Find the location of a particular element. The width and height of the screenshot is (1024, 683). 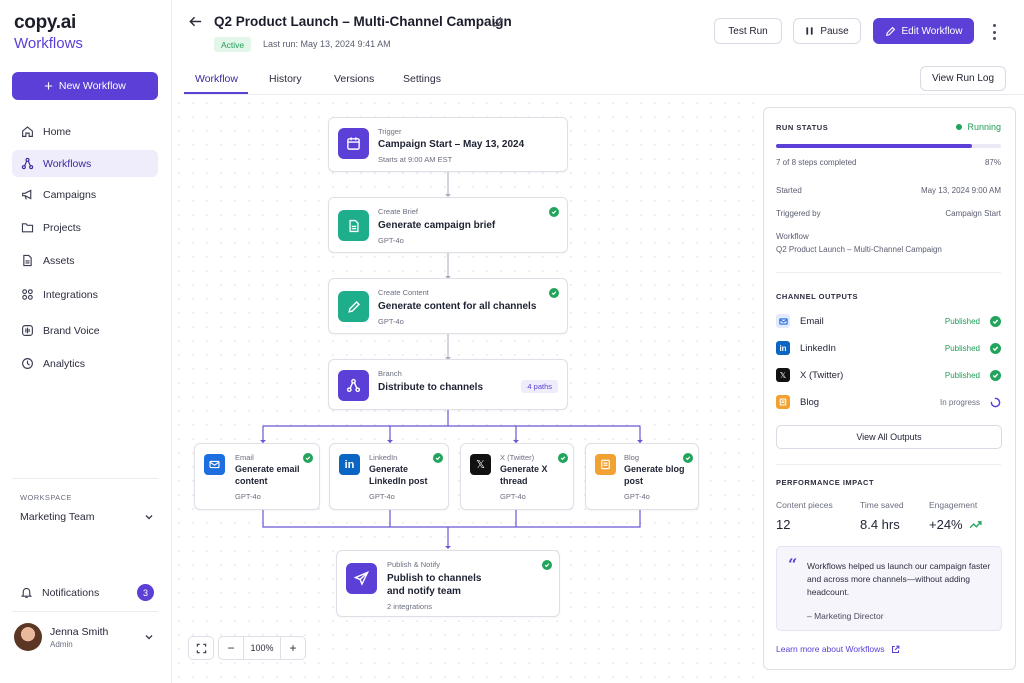

view-all-outputs-button: View All Outputs is located at coordinates (889, 437).